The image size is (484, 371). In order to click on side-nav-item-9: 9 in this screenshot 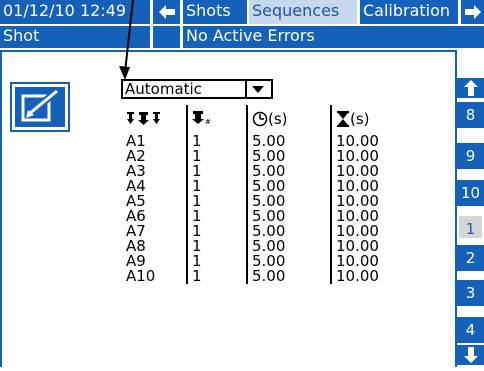, I will do `click(470, 156)`.